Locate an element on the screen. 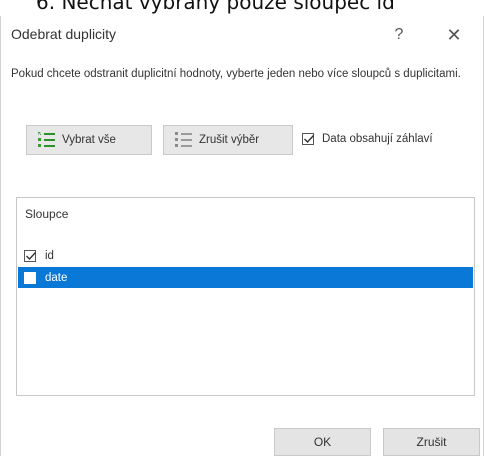 This screenshot has width=485, height=456. list-checked-icon is located at coordinates (46, 139).